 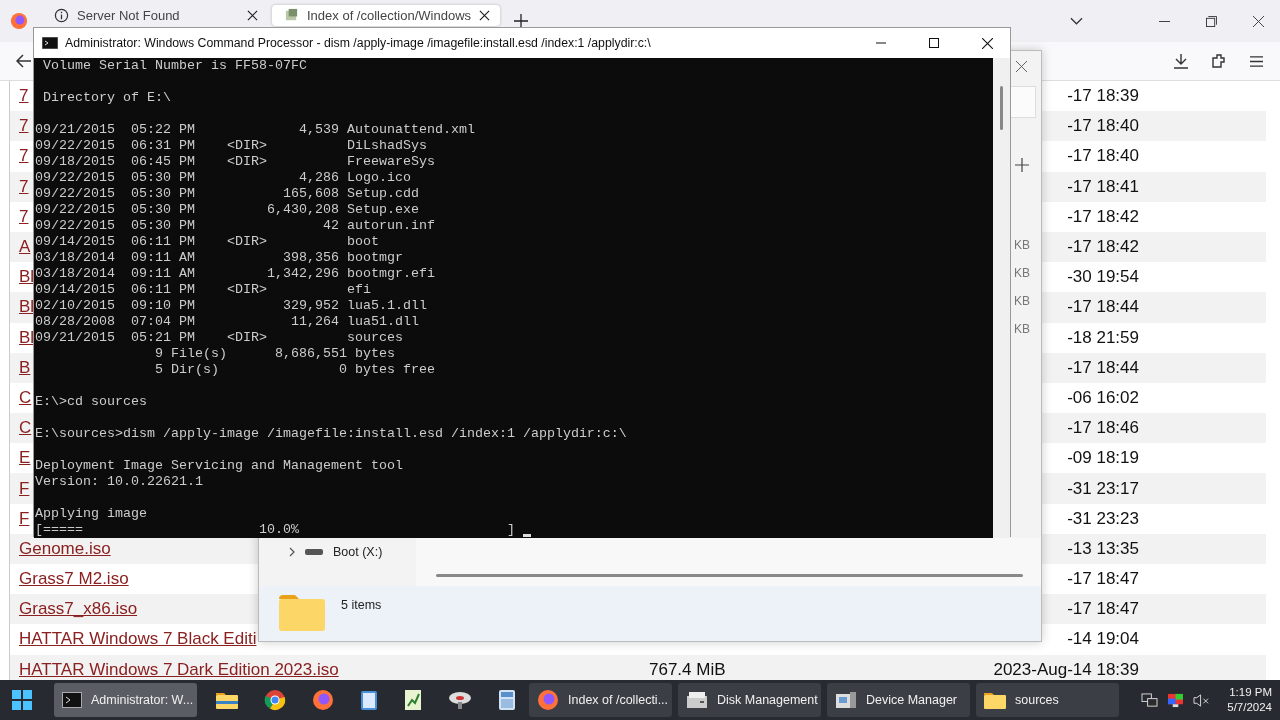 I want to click on browser-tab: Index of /collection/Windows, so click(x=386, y=15).